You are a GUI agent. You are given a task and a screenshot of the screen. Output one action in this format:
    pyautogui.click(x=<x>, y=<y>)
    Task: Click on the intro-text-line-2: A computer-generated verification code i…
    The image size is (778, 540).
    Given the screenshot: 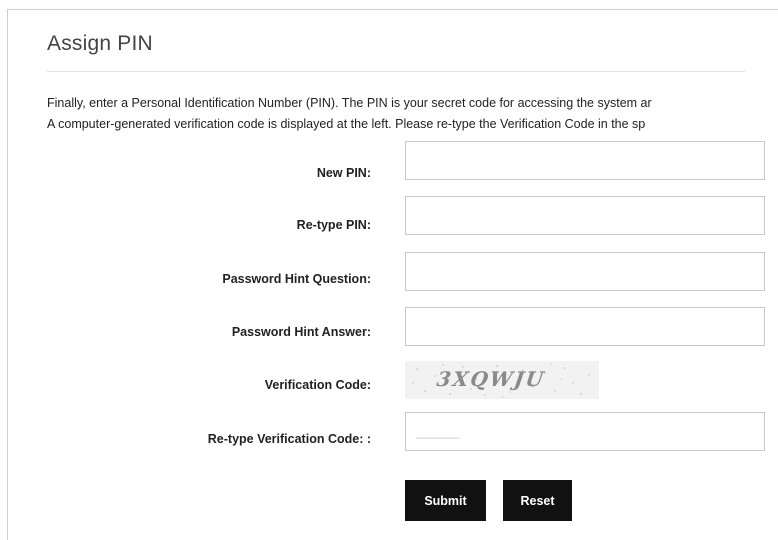 What is the action you would take?
    pyautogui.click(x=346, y=124)
    